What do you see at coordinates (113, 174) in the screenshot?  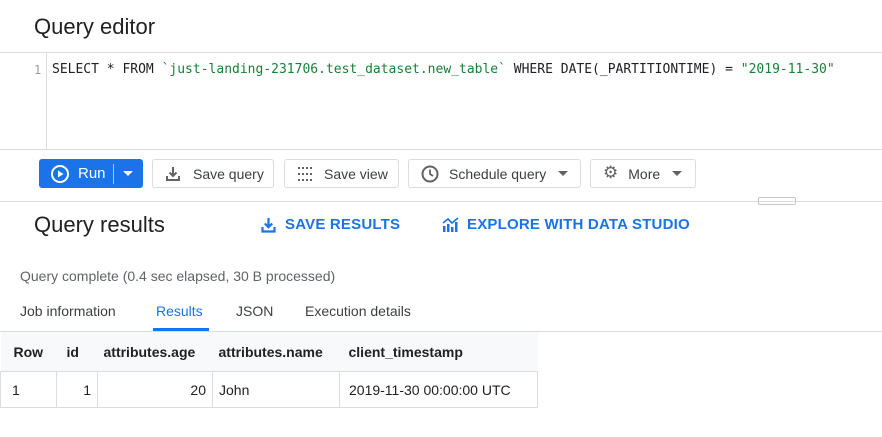 I see `run-split-divider` at bounding box center [113, 174].